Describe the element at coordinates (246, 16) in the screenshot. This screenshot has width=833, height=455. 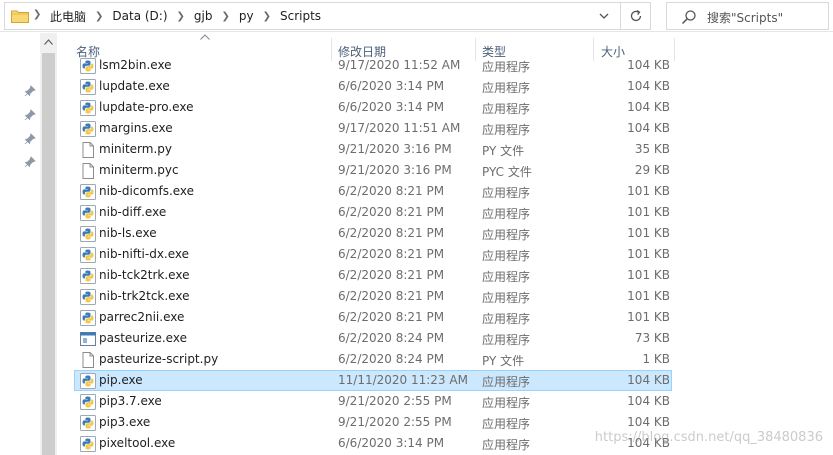
I see `breadcrumb-item-py: py` at that location.